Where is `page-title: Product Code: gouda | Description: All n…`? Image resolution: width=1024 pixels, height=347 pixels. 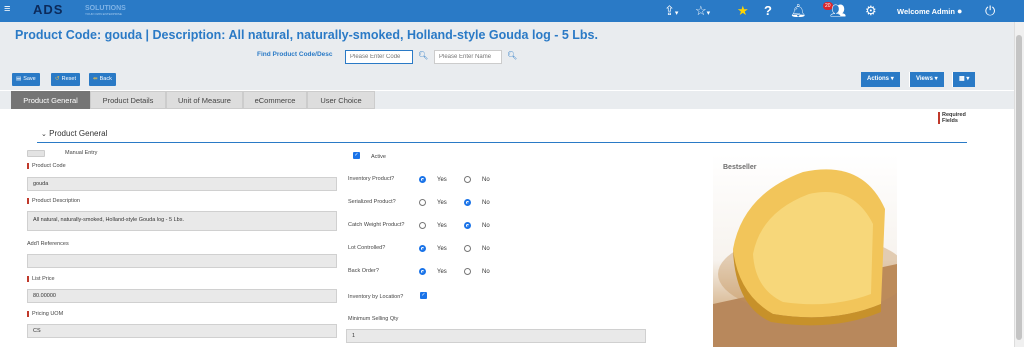
page-title: Product Code: gouda | Description: All n… is located at coordinates (306, 35).